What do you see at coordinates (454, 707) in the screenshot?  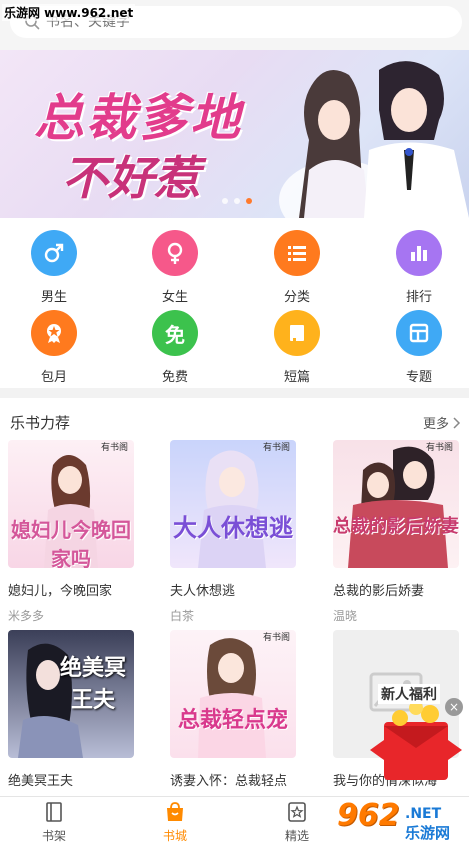 I see `close-icon: ×` at bounding box center [454, 707].